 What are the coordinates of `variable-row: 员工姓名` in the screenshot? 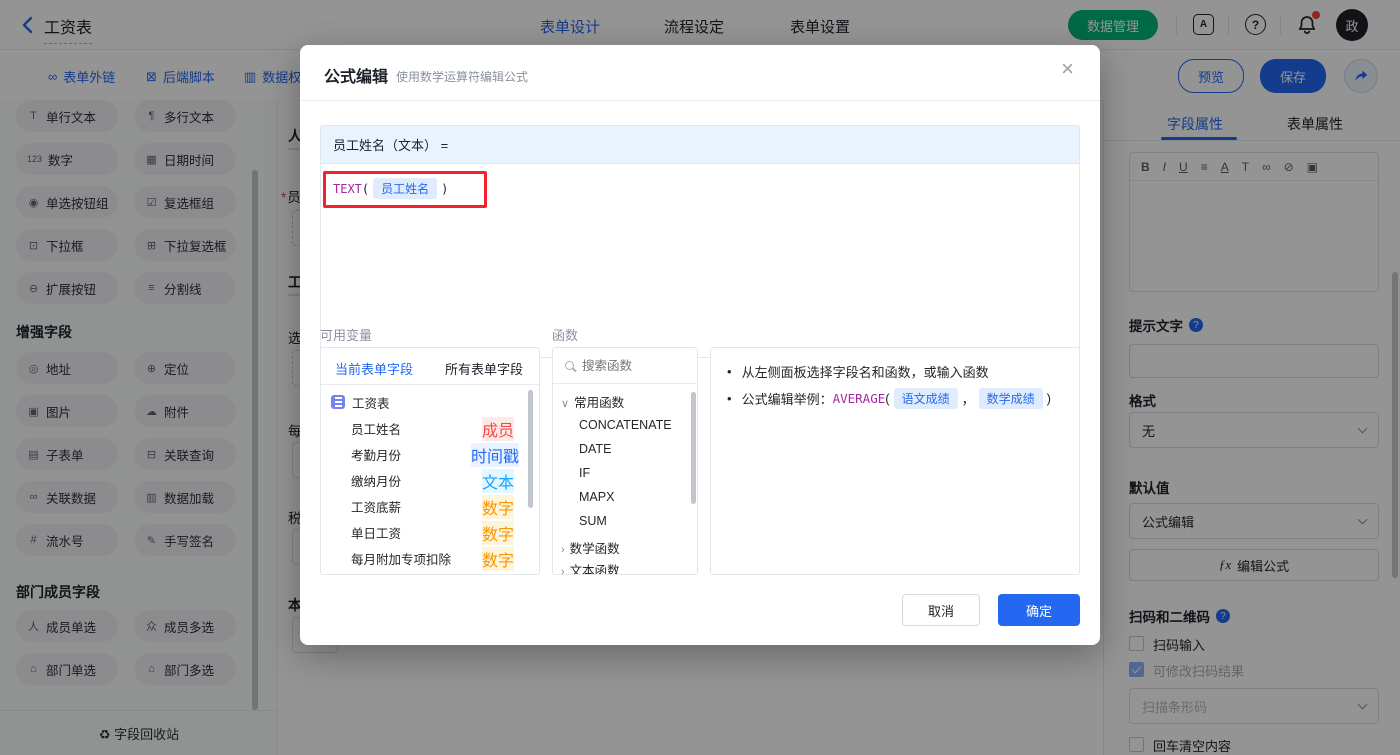 It's located at (376, 428).